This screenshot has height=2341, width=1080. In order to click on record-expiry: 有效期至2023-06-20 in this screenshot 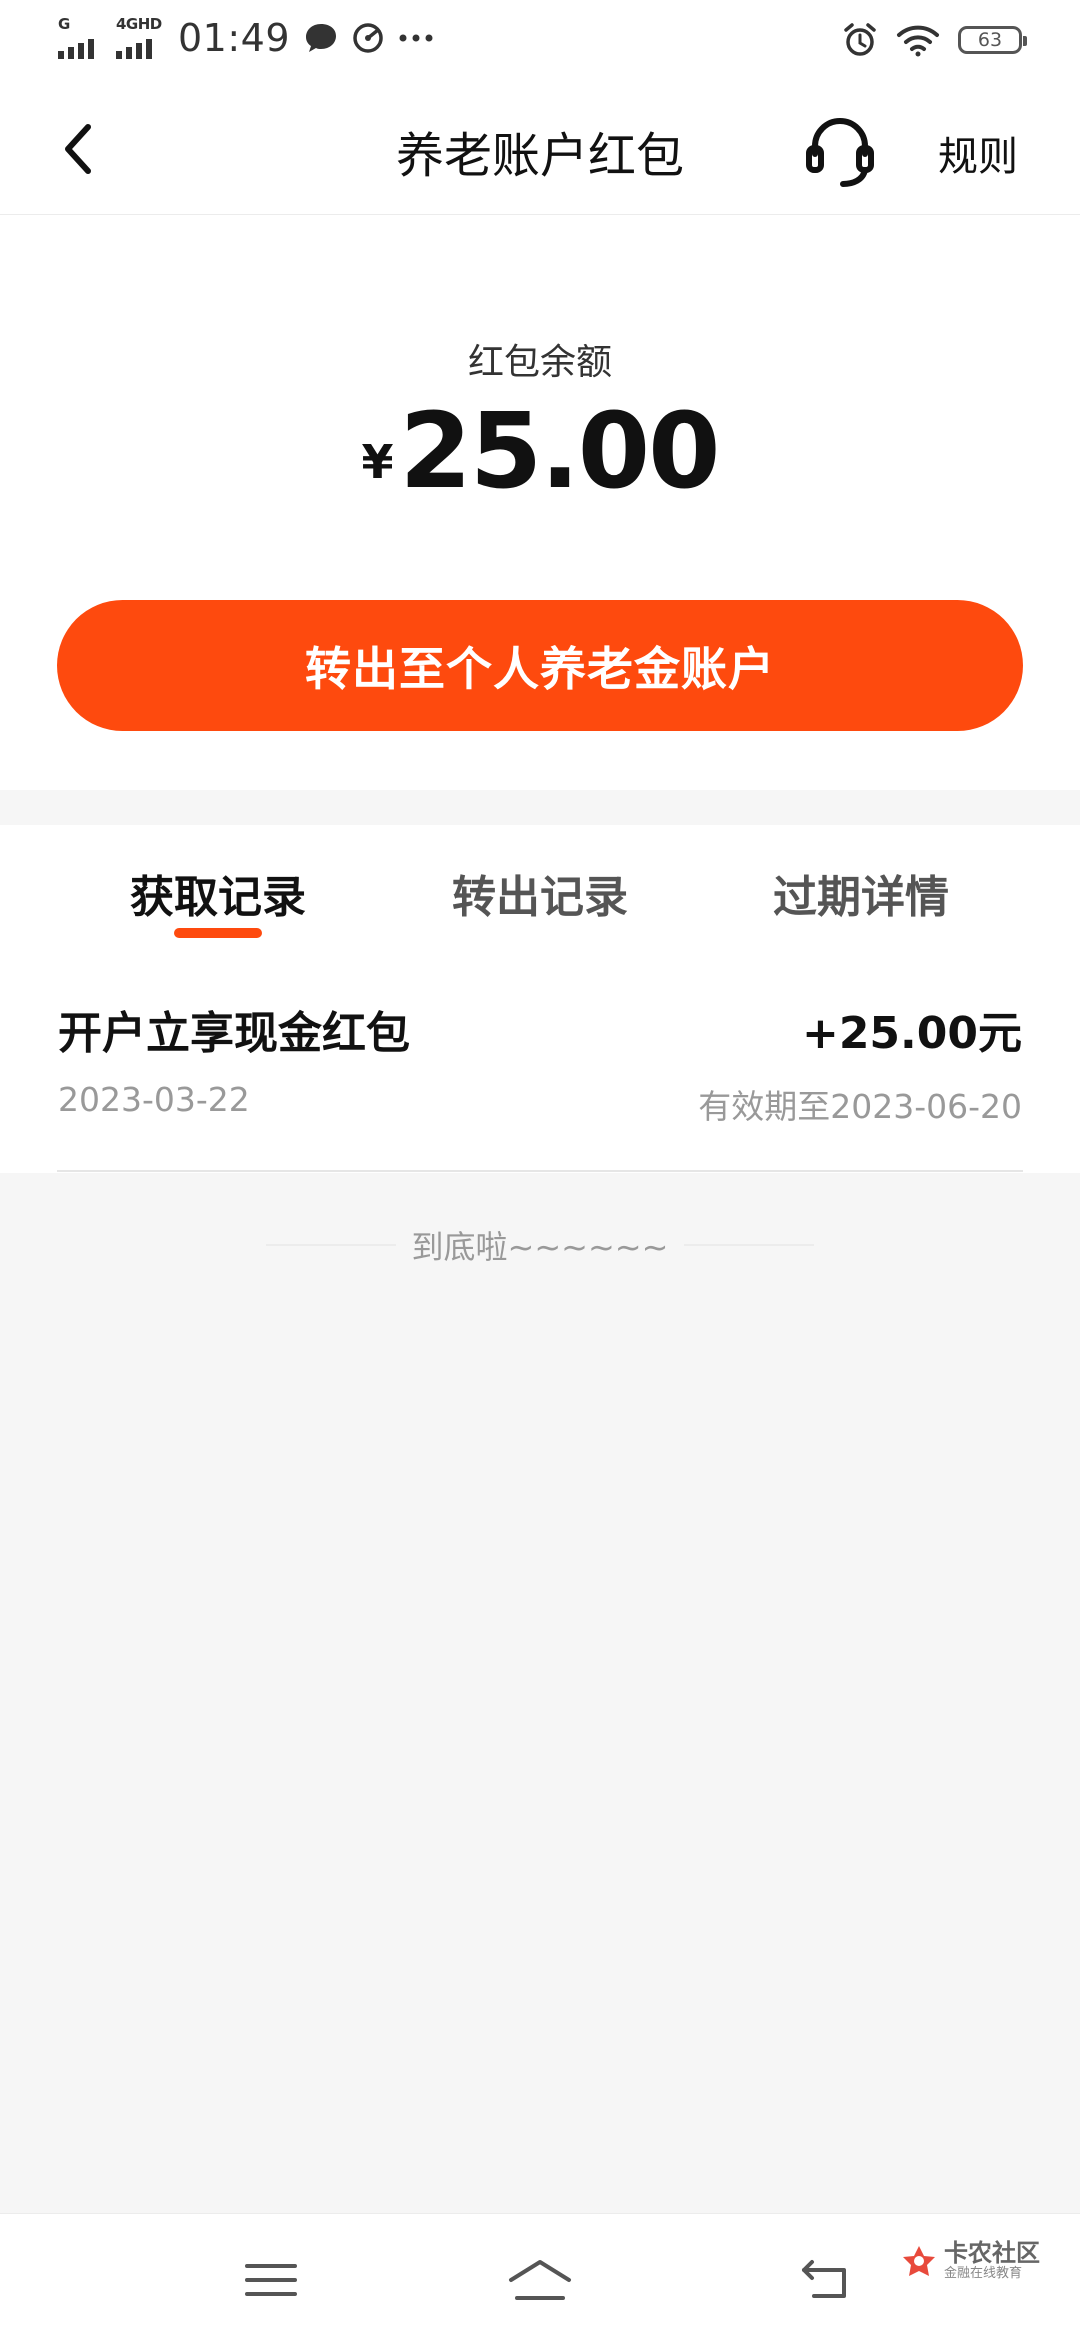, I will do `click(860, 1106)`.